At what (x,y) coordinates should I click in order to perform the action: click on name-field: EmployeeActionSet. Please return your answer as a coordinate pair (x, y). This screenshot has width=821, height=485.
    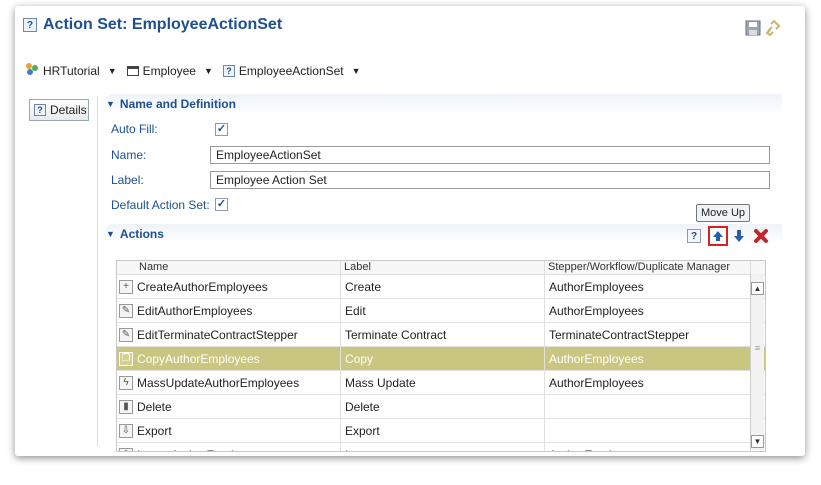
    Looking at the image, I should click on (490, 155).